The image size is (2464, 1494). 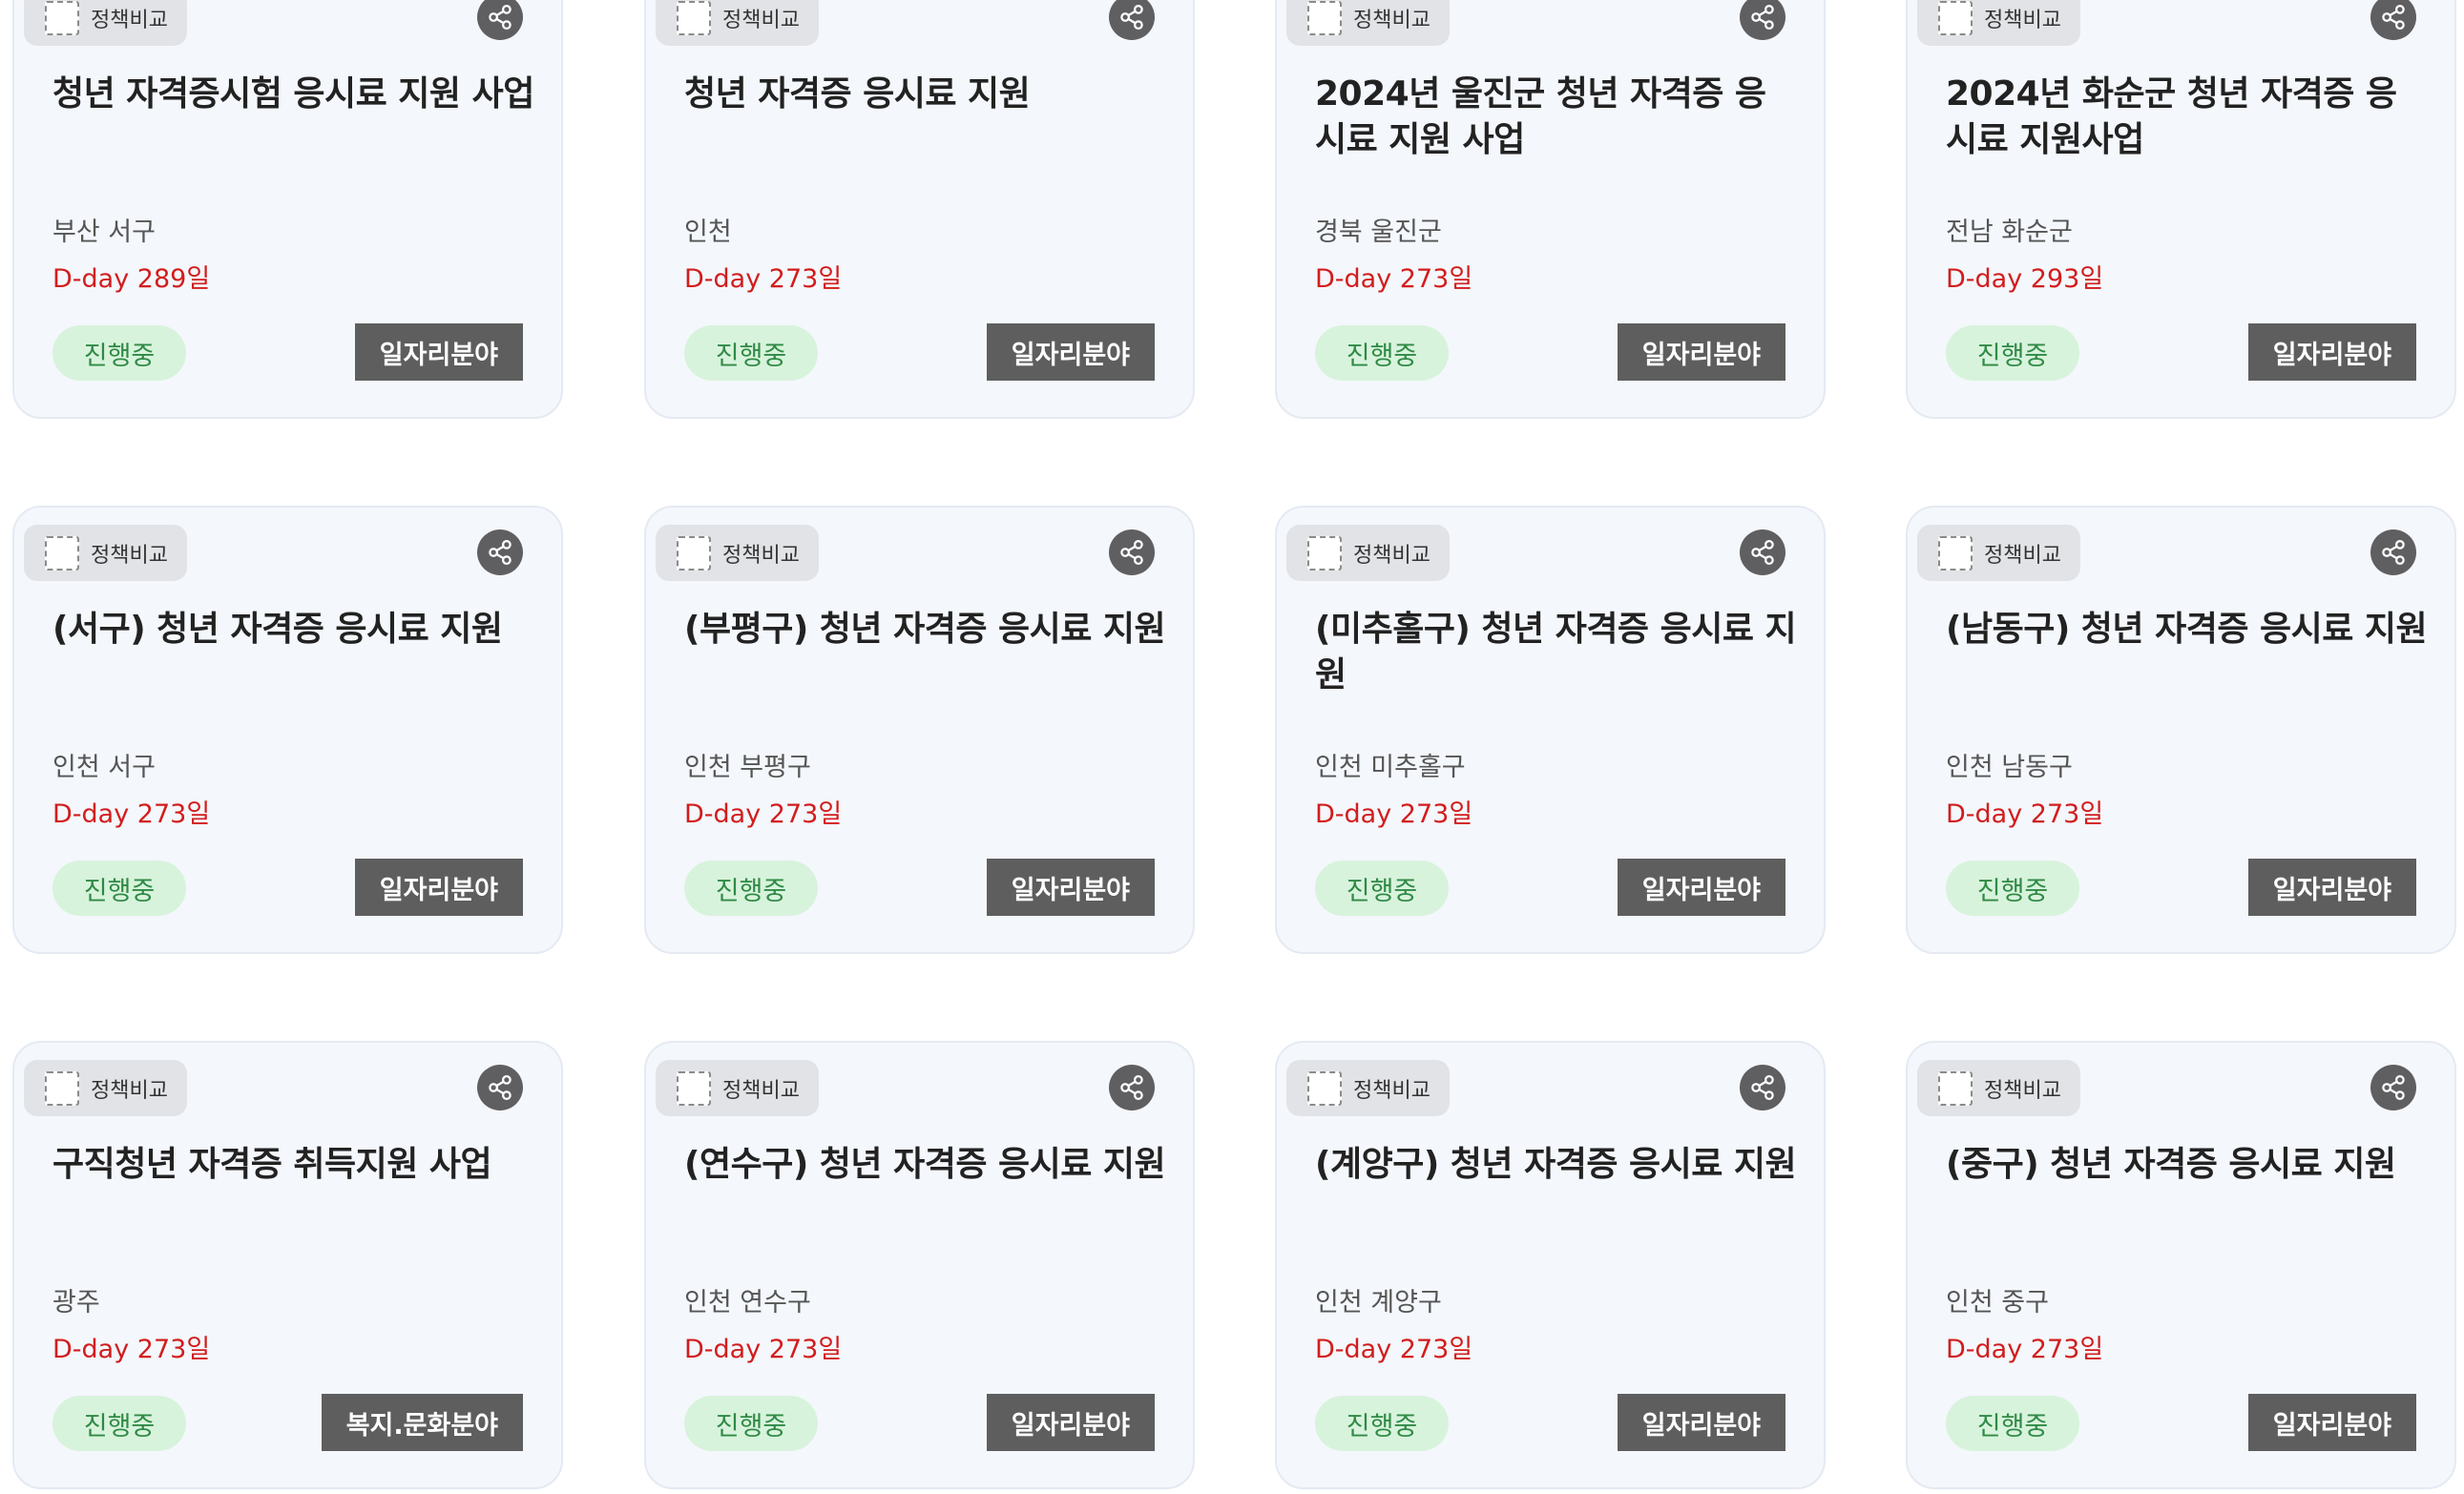 I want to click on policy-title: (남동구) 청년 자격증 응시료 지원, so click(x=2187, y=630).